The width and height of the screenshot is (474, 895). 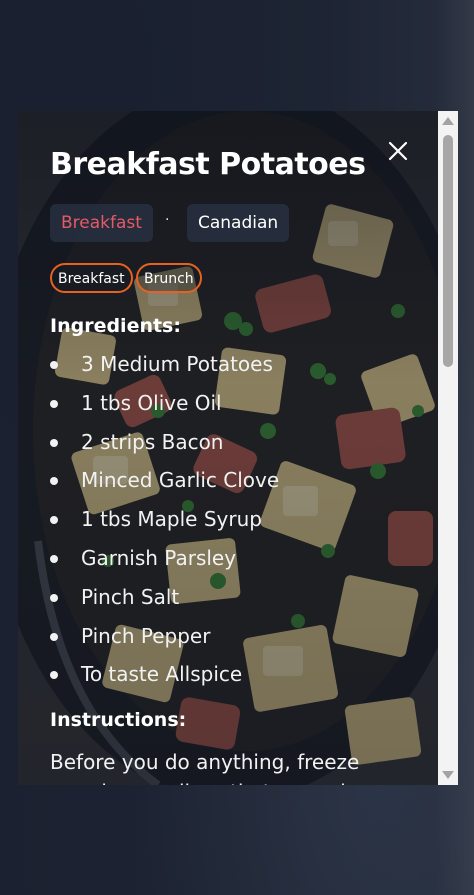 I want to click on ingredient-item: Garnish Parsley, so click(x=164, y=558).